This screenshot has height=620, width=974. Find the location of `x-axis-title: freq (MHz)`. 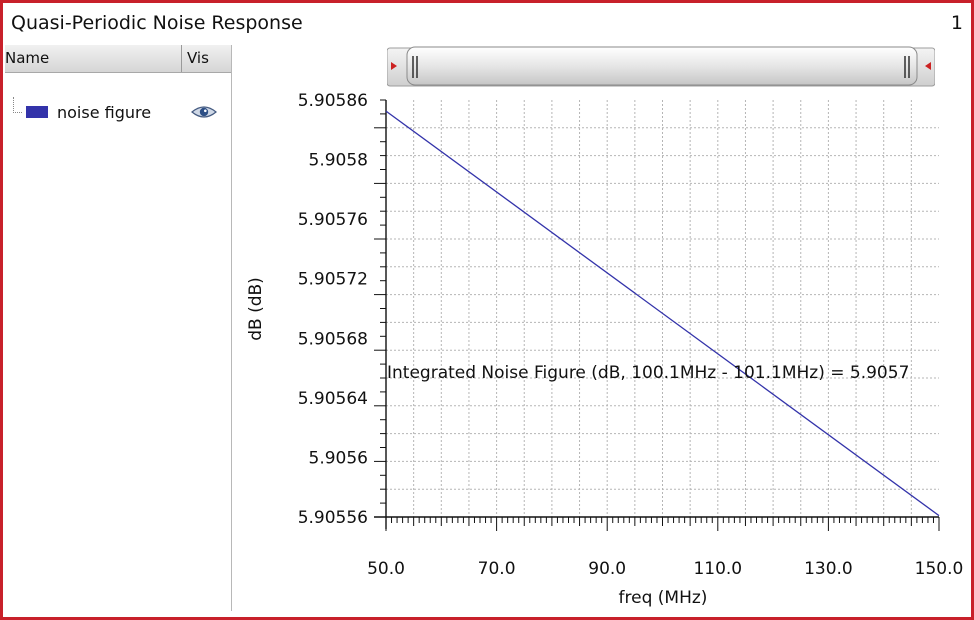

x-axis-title: freq (MHz) is located at coordinates (663, 598).